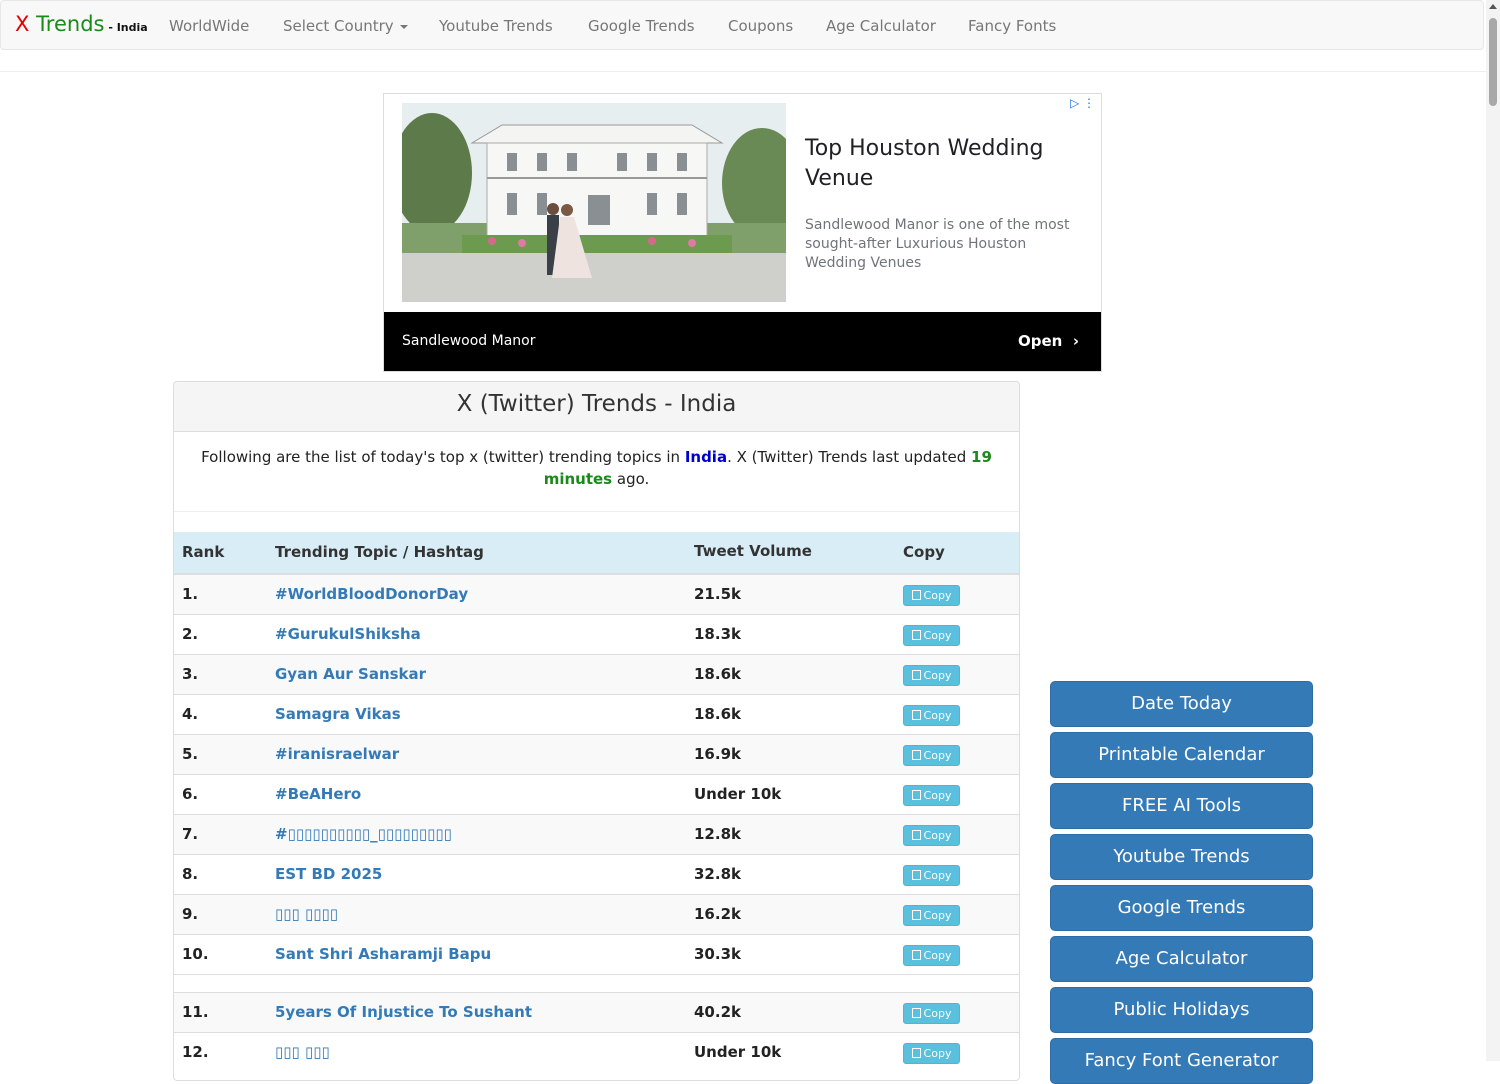 This screenshot has width=1500, height=1084. What do you see at coordinates (338, 26) in the screenshot?
I see `nav-select-country-label: Select Country` at bounding box center [338, 26].